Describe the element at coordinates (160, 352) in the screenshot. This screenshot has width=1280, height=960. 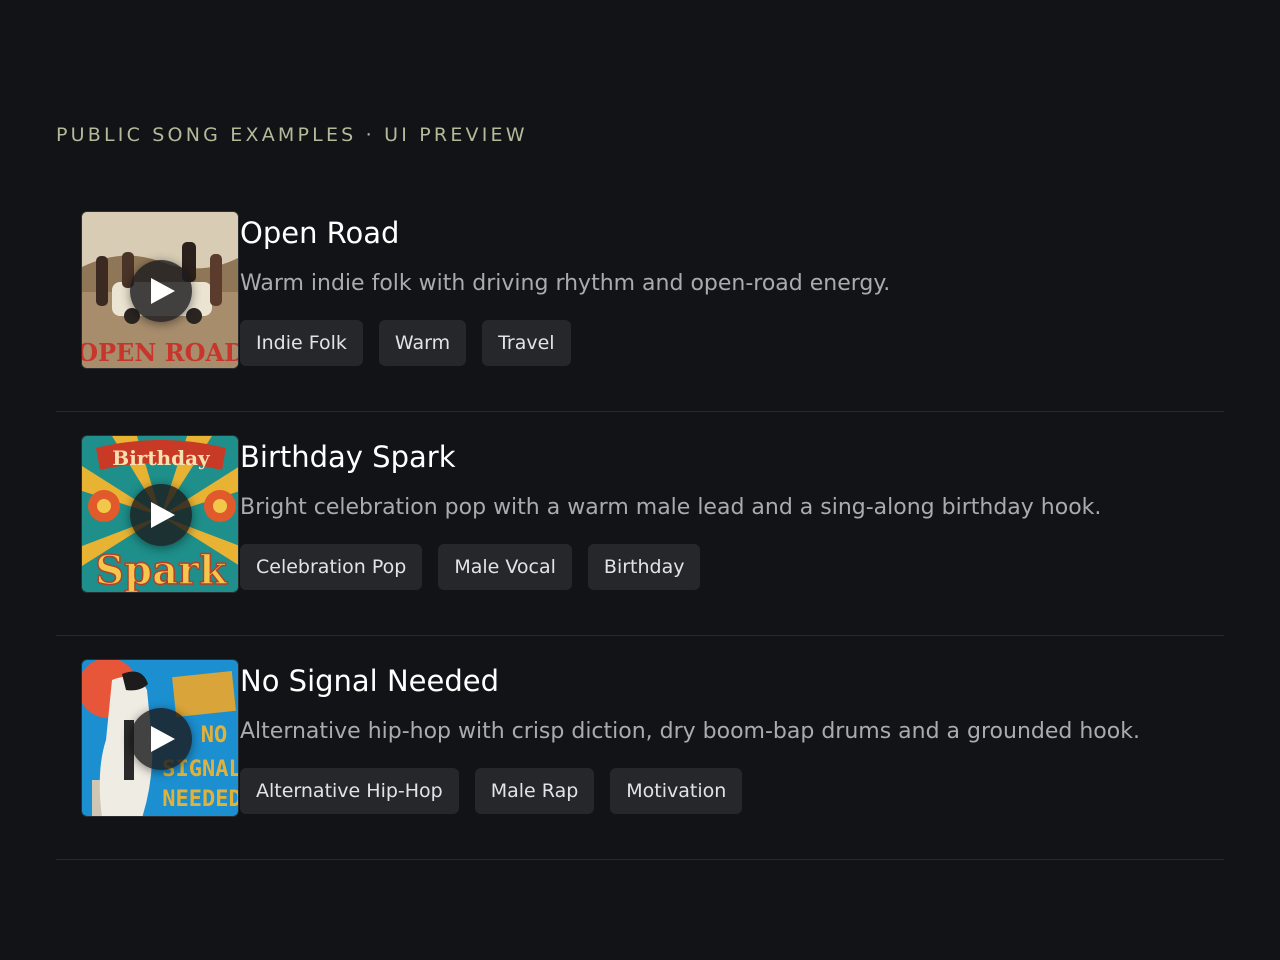
I see `cover-title-open-road: OPEN ROAD` at that location.